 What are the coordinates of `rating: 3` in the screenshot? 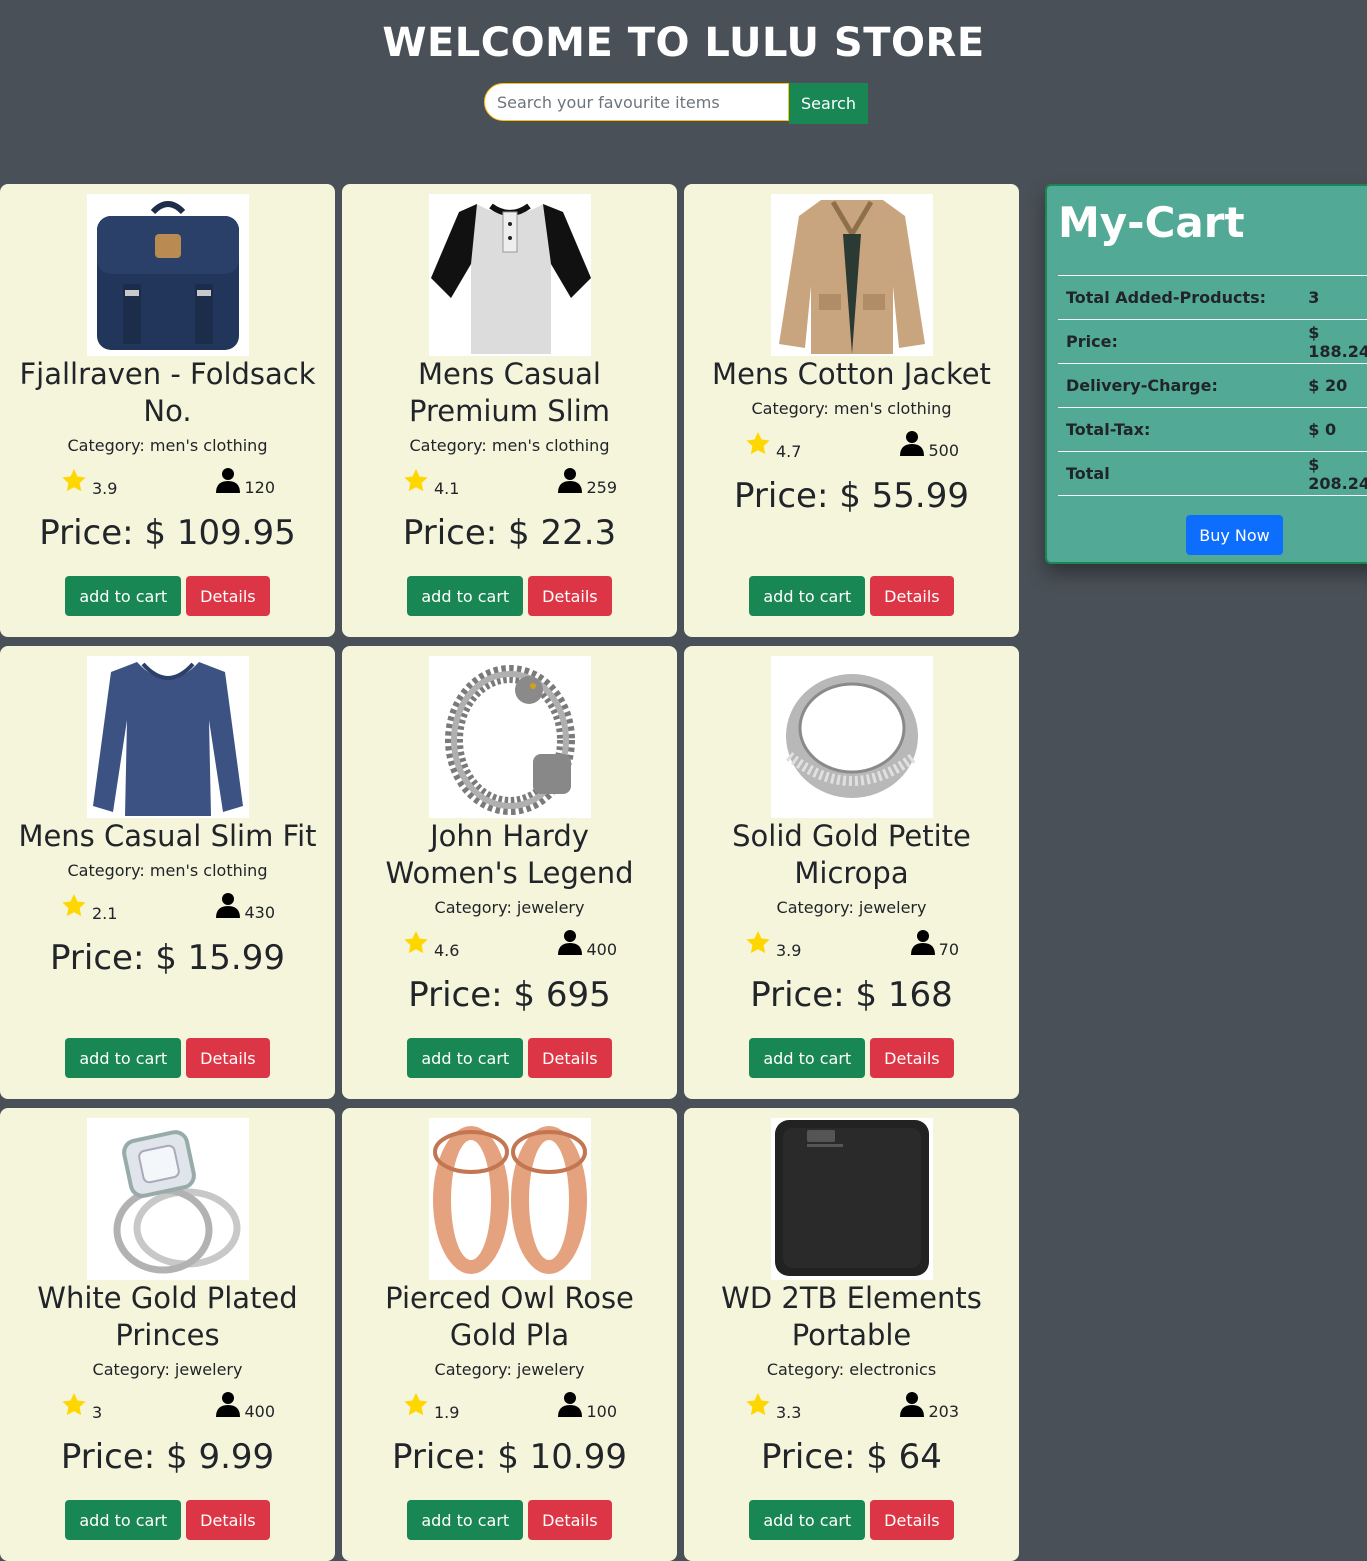 It's located at (81, 1406).